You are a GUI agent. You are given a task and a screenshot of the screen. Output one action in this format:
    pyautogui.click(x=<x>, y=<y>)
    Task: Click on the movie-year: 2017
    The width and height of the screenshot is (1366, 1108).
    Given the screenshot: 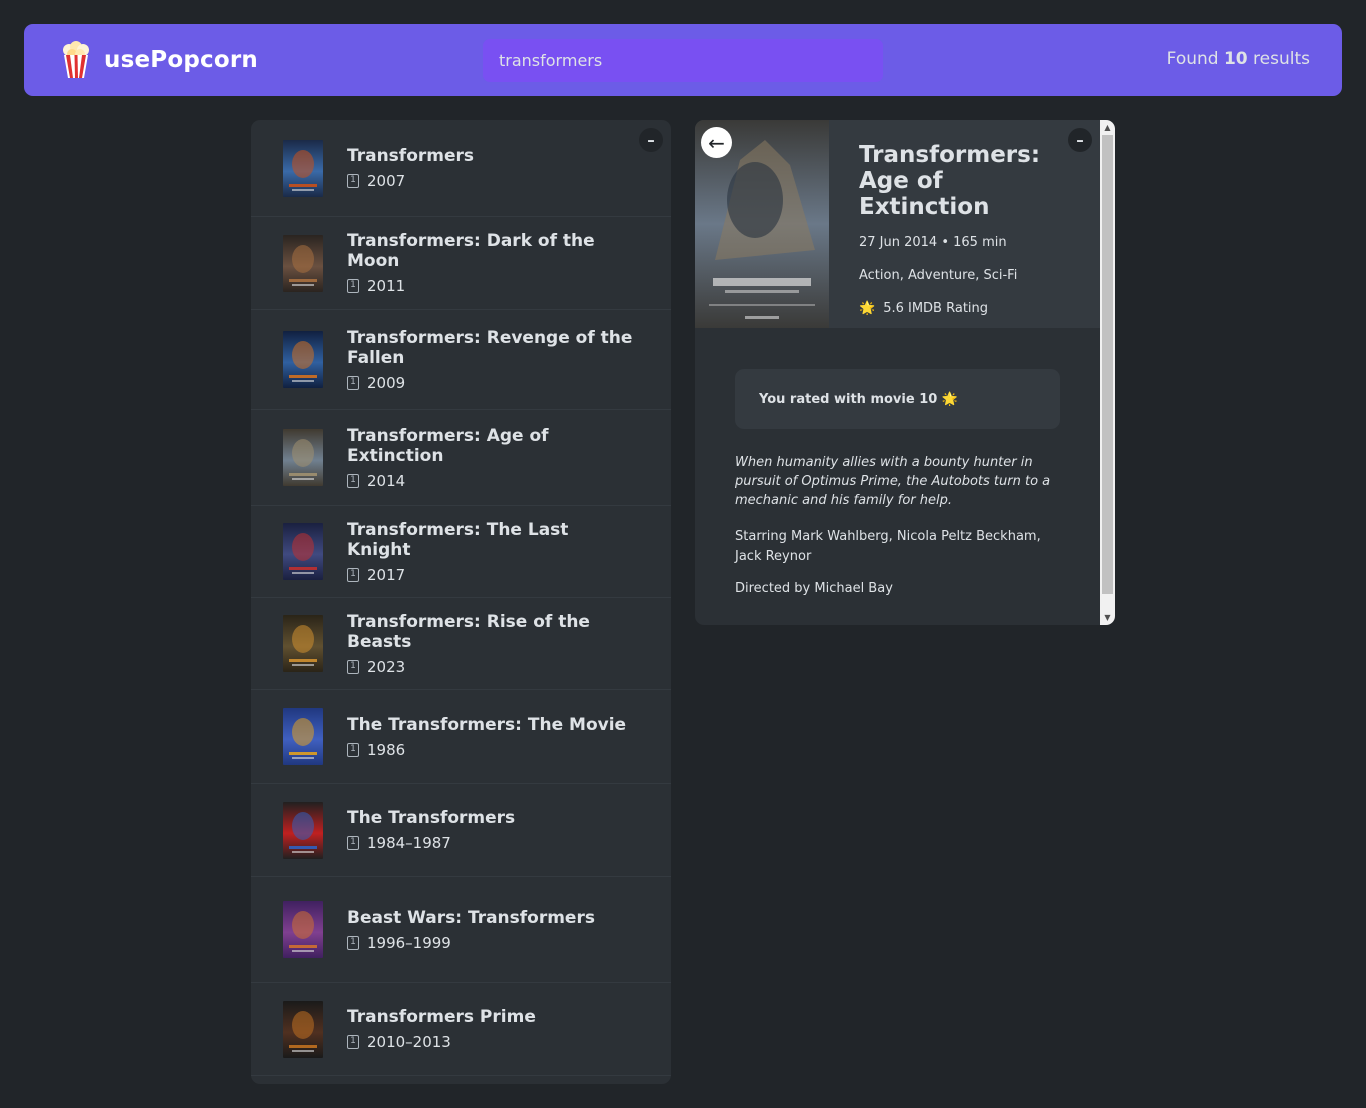 What is the action you would take?
    pyautogui.click(x=386, y=574)
    